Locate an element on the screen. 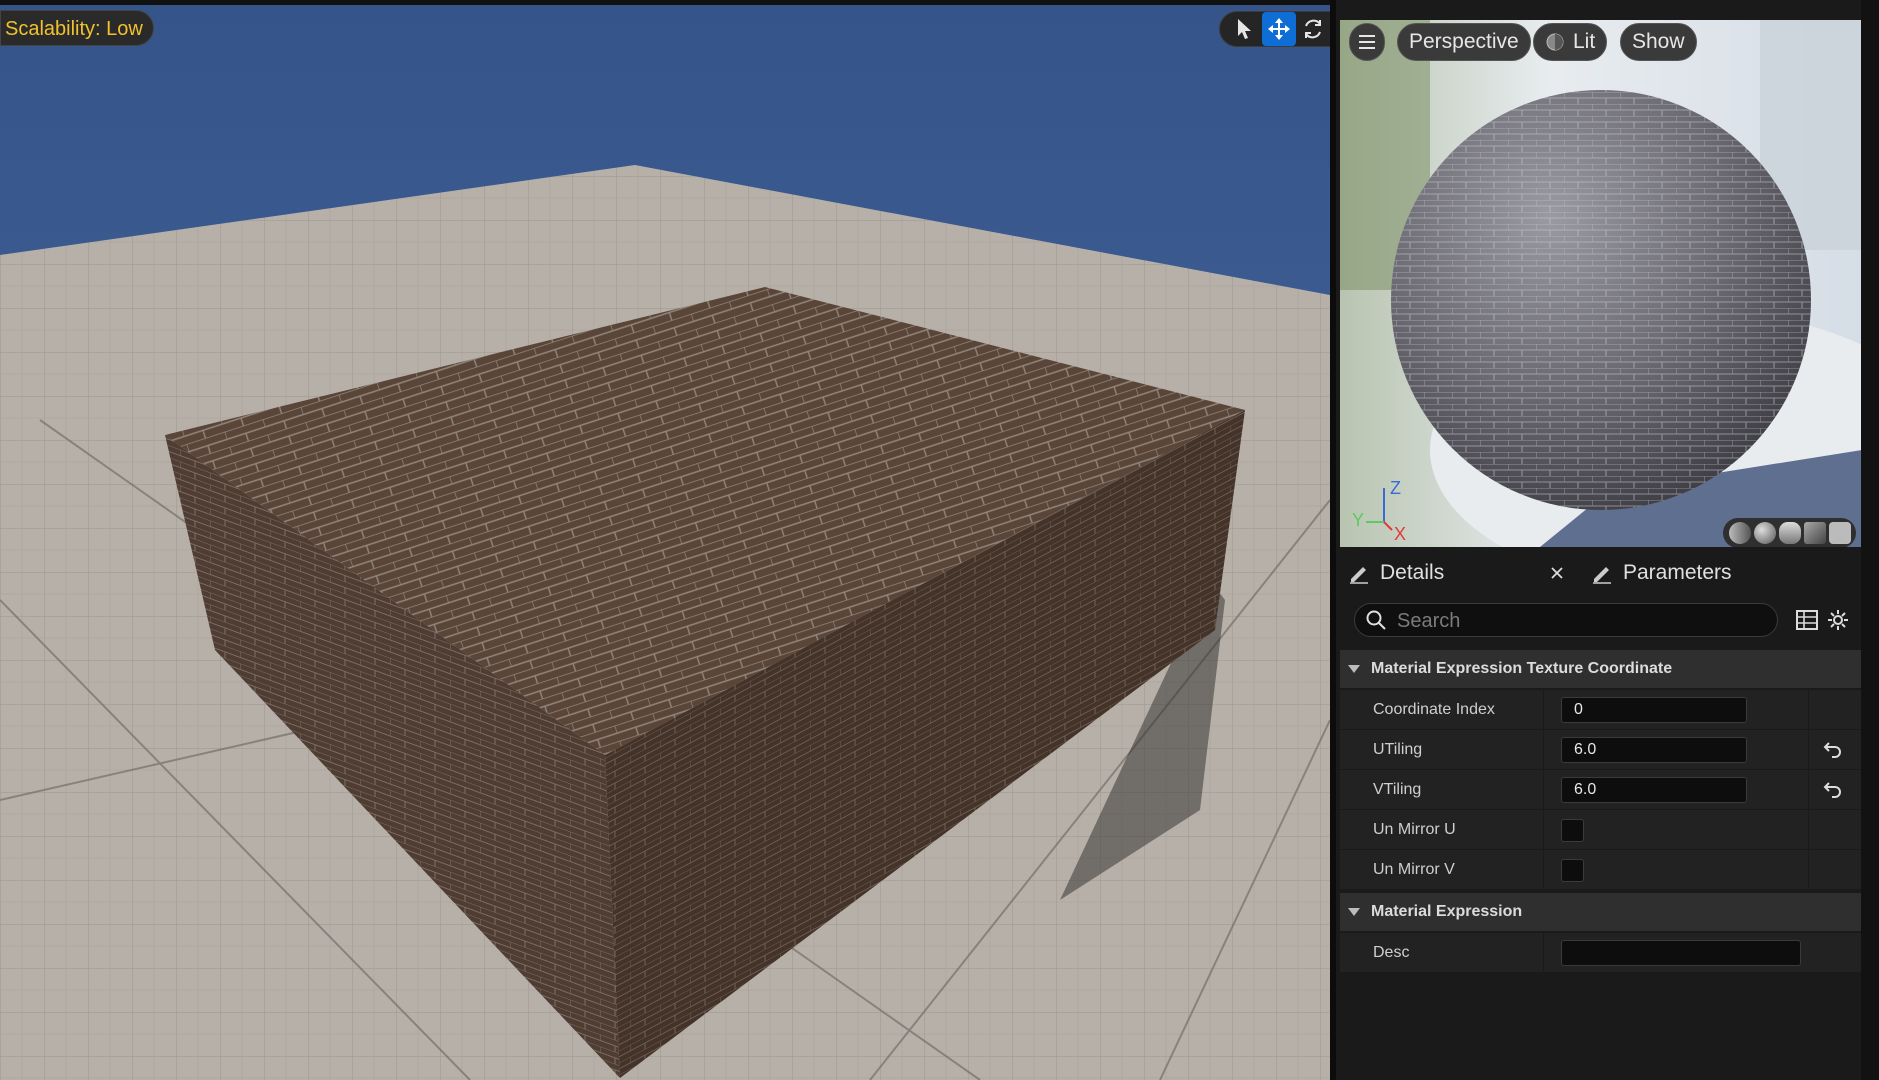 Image resolution: width=1879 pixels, height=1080 pixels. desc-input is located at coordinates (1681, 953).